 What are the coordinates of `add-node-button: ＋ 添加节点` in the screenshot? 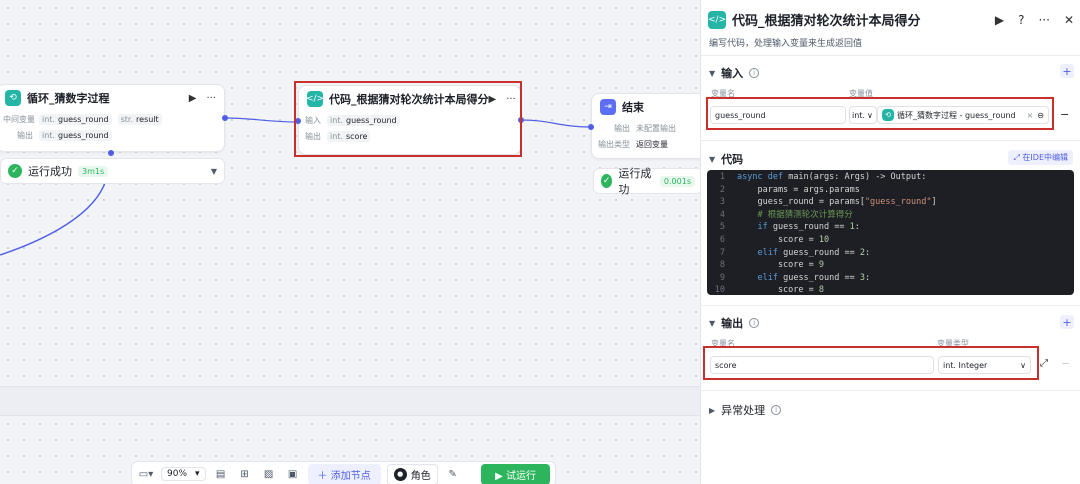 It's located at (344, 473).